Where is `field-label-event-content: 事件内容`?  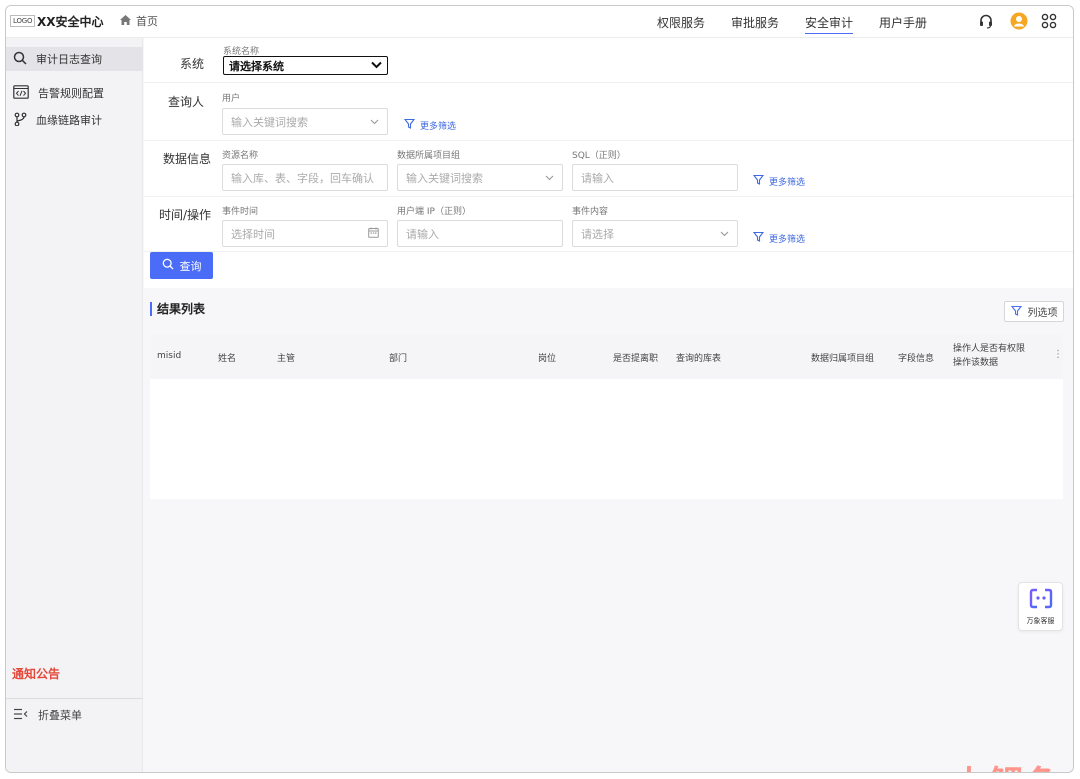 field-label-event-content: 事件内容 is located at coordinates (590, 212).